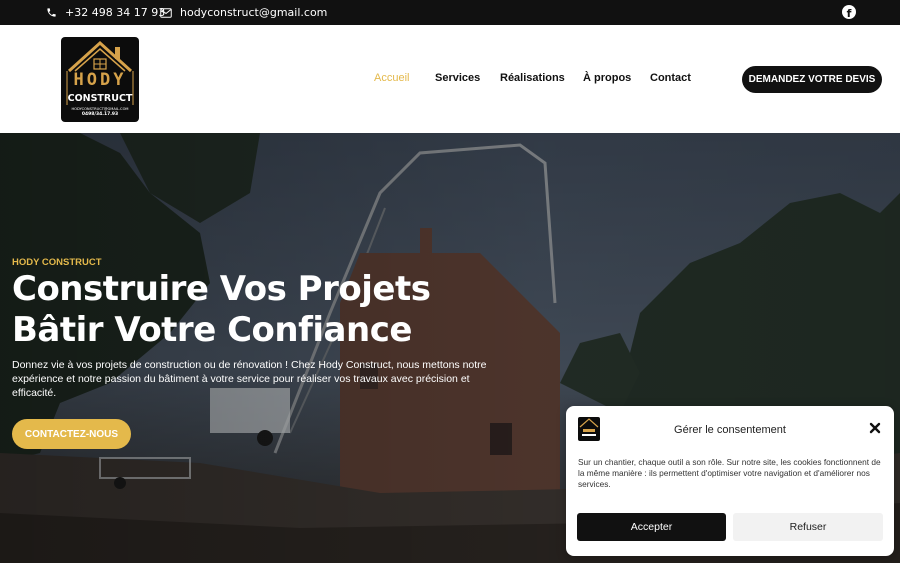 This screenshot has height=563, width=900. I want to click on consent-title: Gérer le consentement, so click(730, 430).